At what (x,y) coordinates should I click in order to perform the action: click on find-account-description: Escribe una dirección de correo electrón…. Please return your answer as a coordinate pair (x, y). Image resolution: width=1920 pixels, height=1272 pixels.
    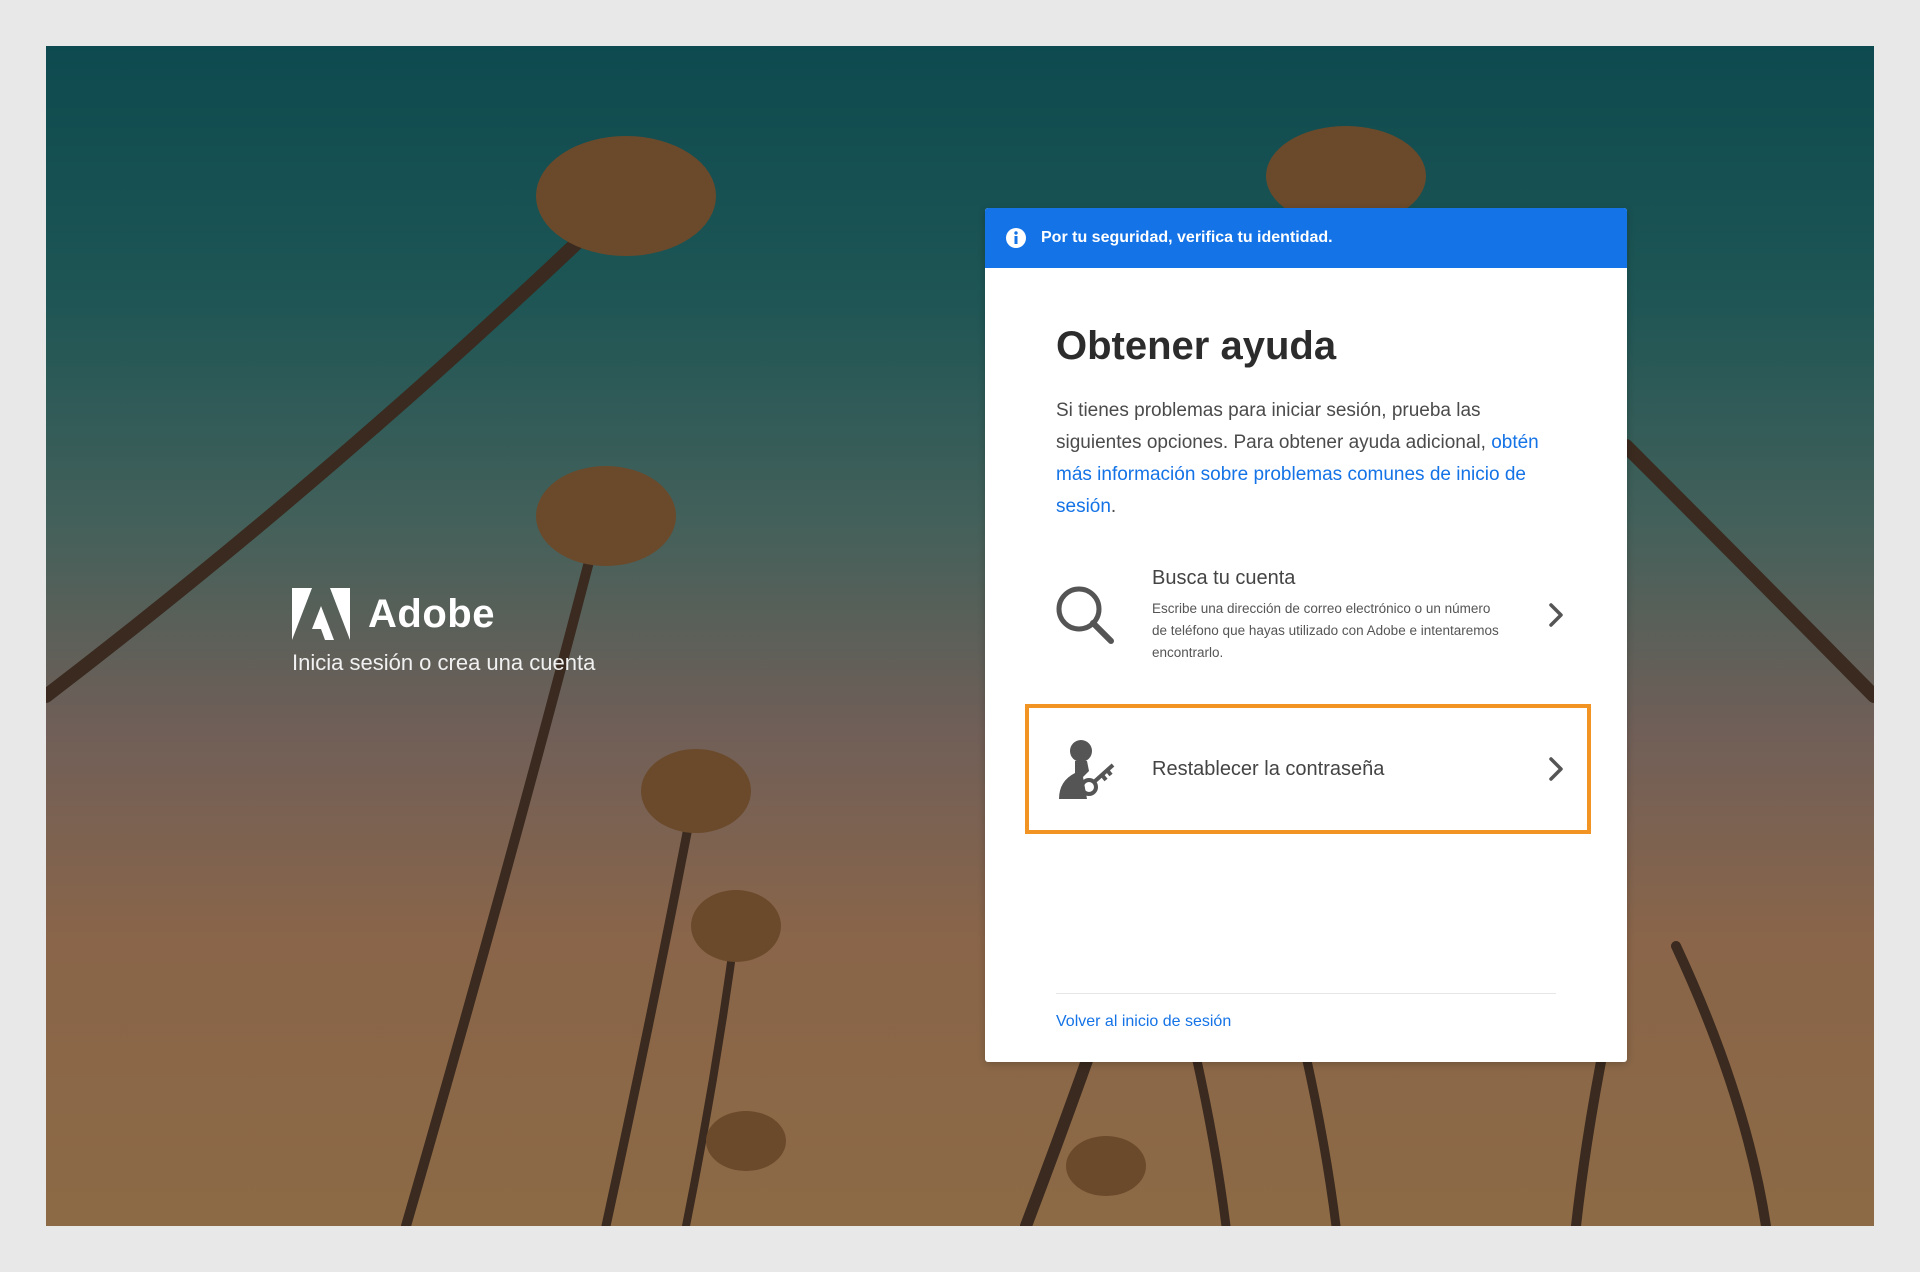
    Looking at the image, I should click on (1325, 630).